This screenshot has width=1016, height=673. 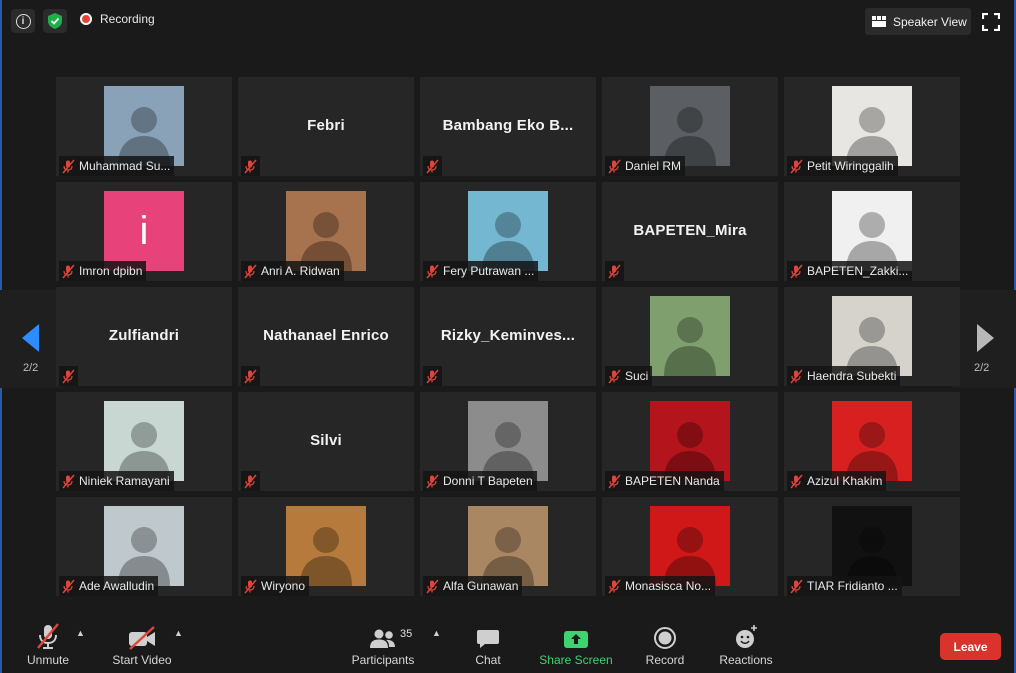 I want to click on meeting-info-button: i, so click(x=23, y=21).